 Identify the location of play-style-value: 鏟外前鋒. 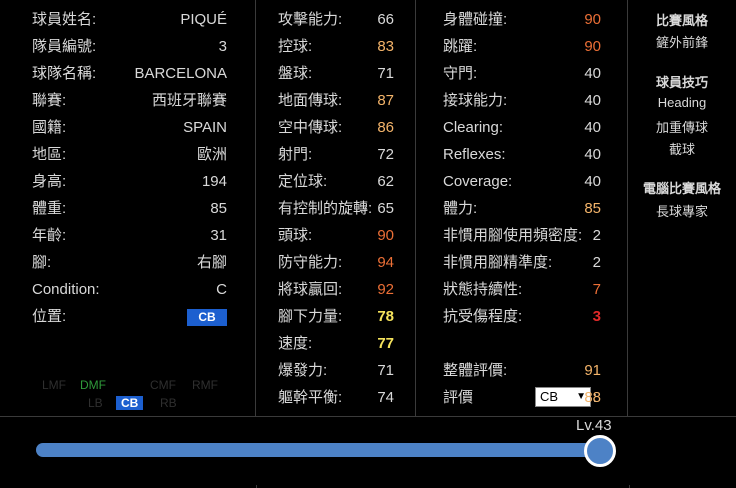
(681, 42).